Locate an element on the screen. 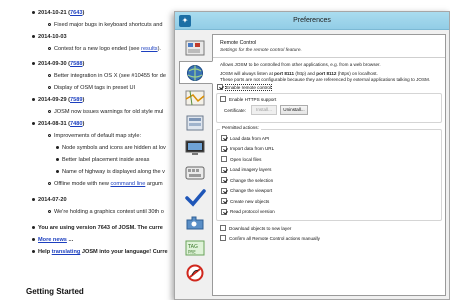 The width and height of the screenshot is (450, 300). tab-display is located at coordinates (195, 147).